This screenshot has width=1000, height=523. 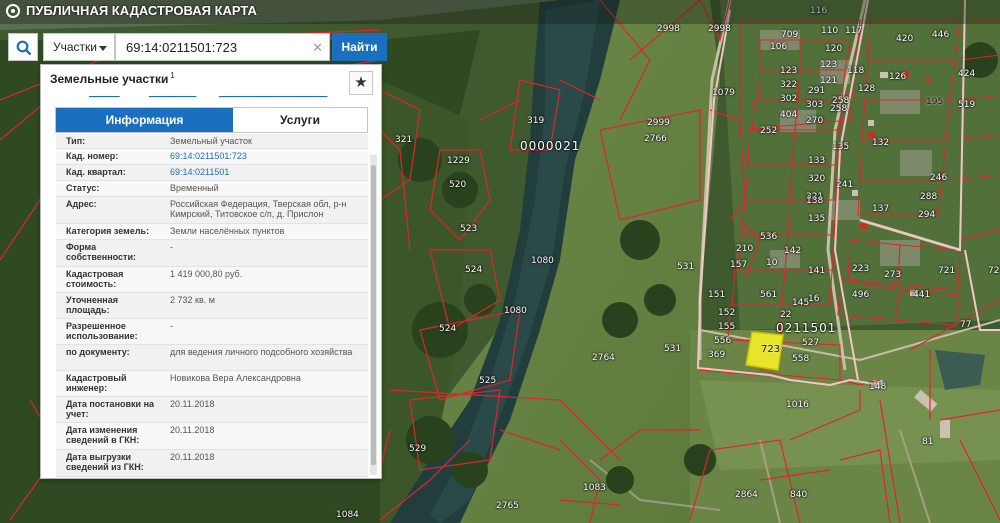 I want to click on row-value: Временный, so click(x=194, y=188).